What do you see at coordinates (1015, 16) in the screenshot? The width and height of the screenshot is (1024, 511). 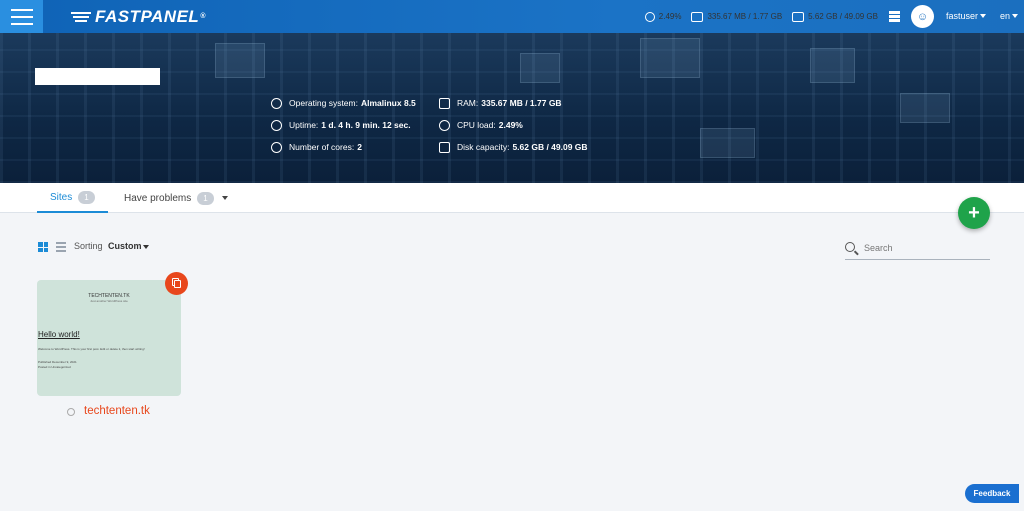 I see `language-chevron-down-icon` at bounding box center [1015, 16].